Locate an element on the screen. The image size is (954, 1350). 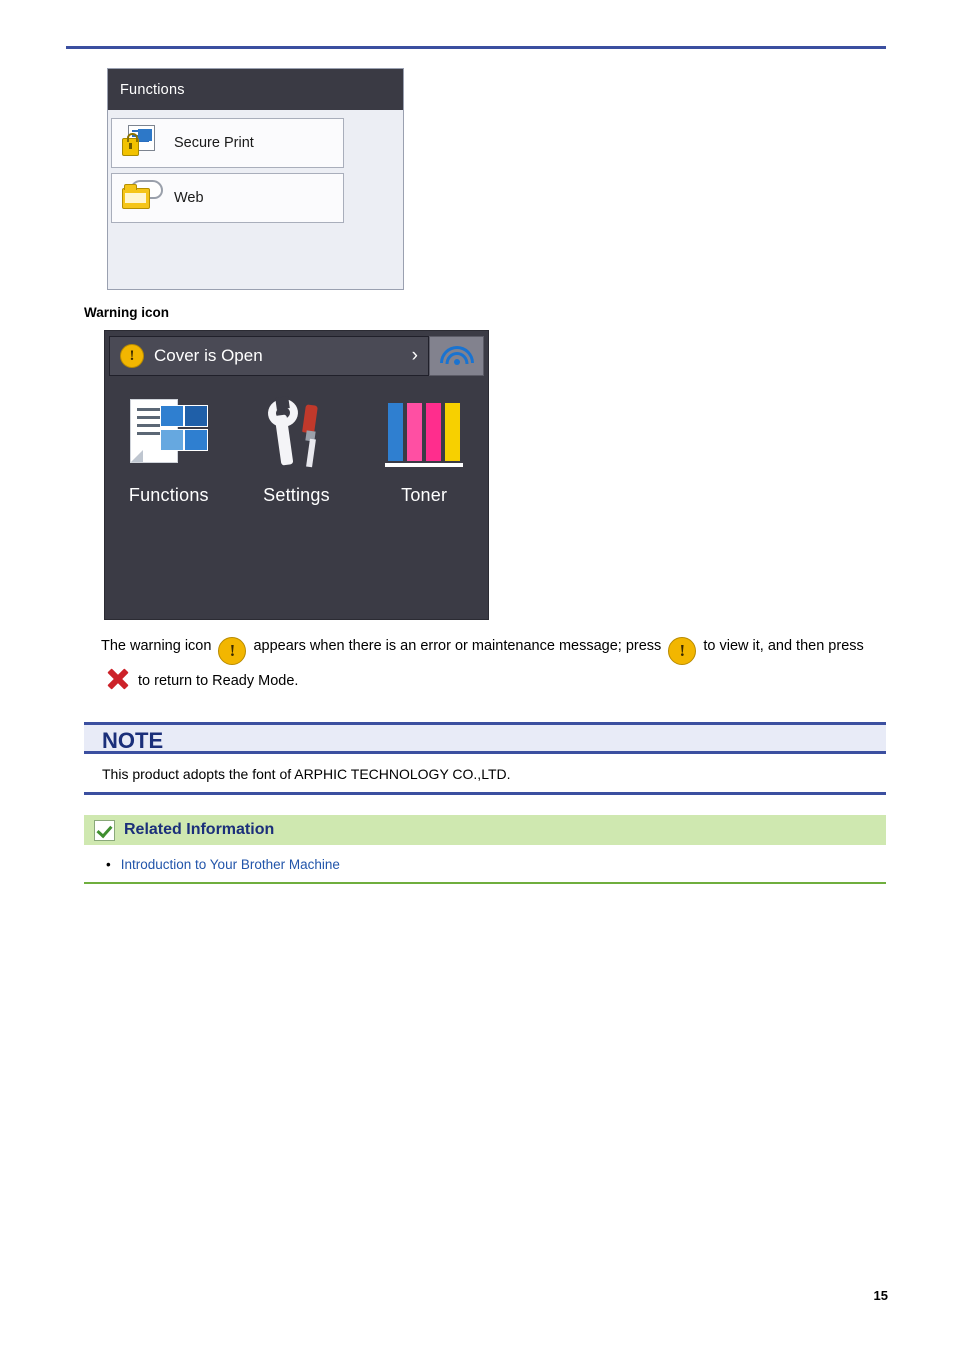
functions-screen-title: Functions is located at coordinates (255, 89).